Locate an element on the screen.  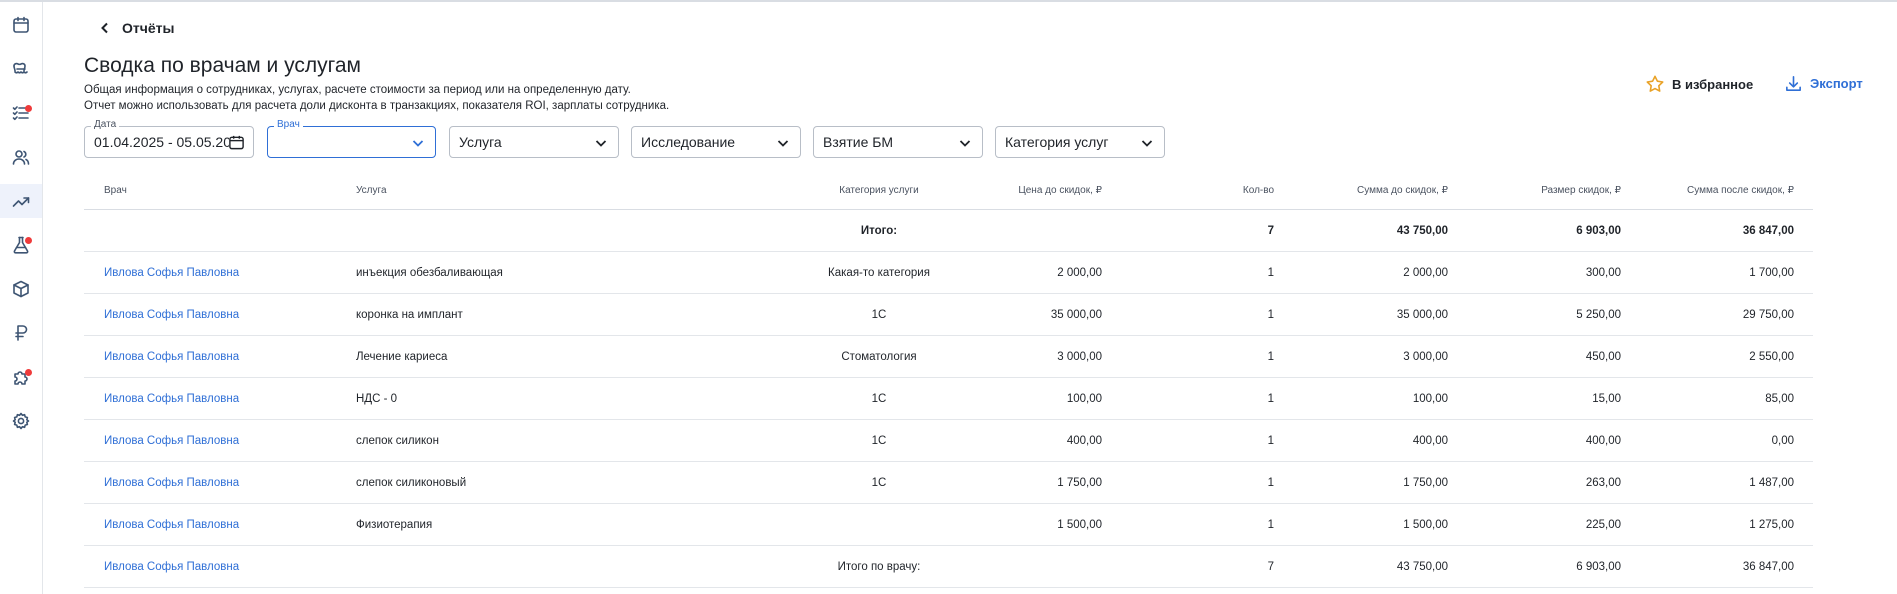
doctor-total-discount: 6 903,00 is located at coordinates (1598, 566).